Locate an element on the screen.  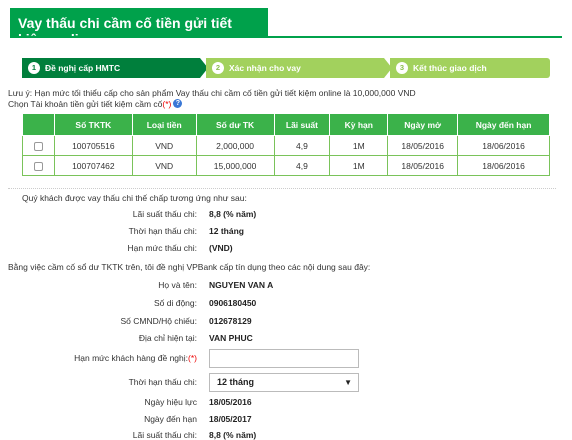
info-icon: ? is located at coordinates (178, 103).